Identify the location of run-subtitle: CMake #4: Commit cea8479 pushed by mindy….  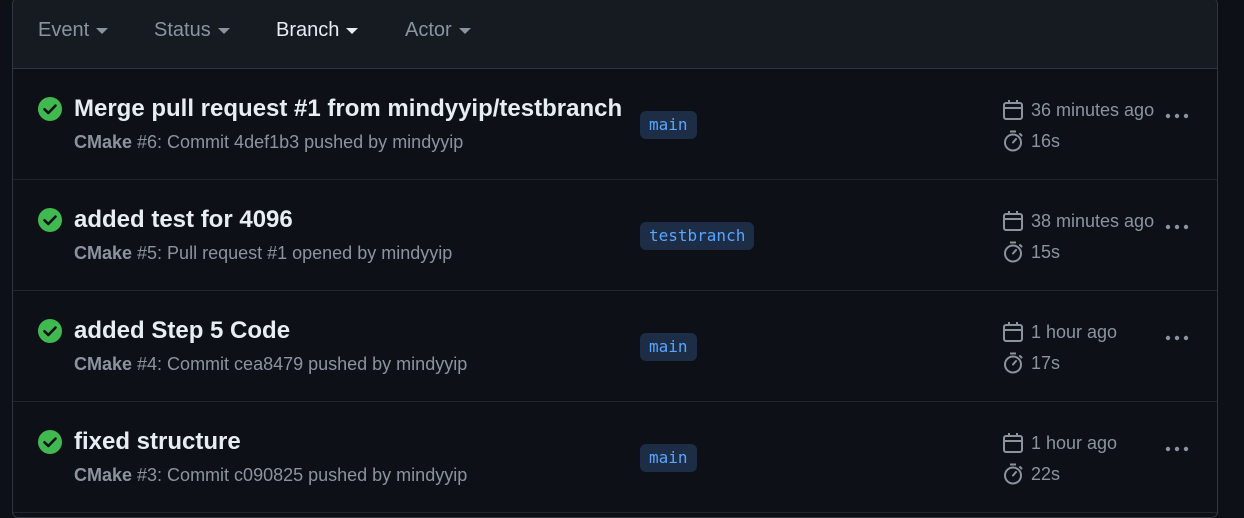
(270, 364).